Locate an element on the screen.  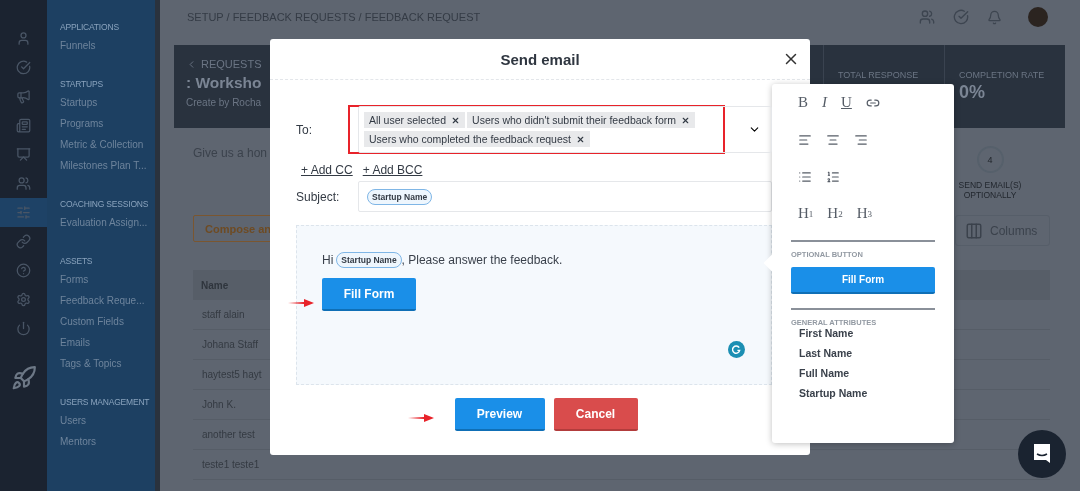
message-text: , Please answer the feedback. is located at coordinates (482, 260).